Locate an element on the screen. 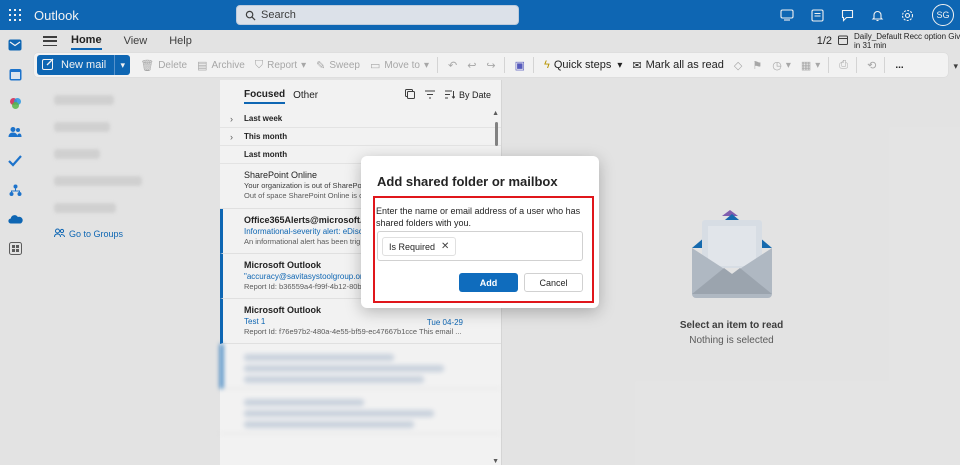 The width and height of the screenshot is (960, 465). dialog-title: Add shared folder or mailbox is located at coordinates (467, 181).